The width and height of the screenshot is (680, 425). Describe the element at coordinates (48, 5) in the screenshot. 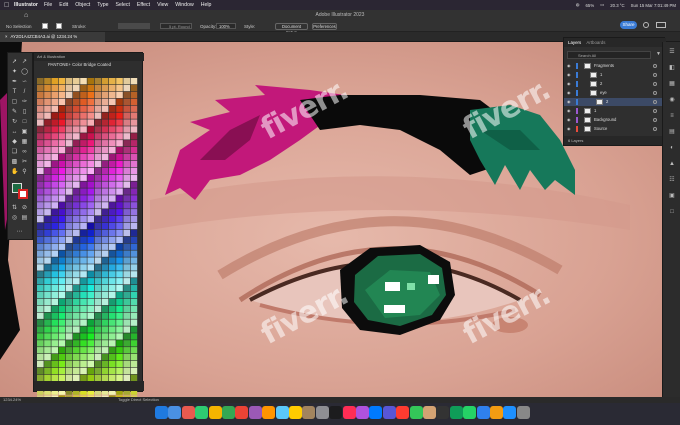

I see `menu-file: File` at that location.